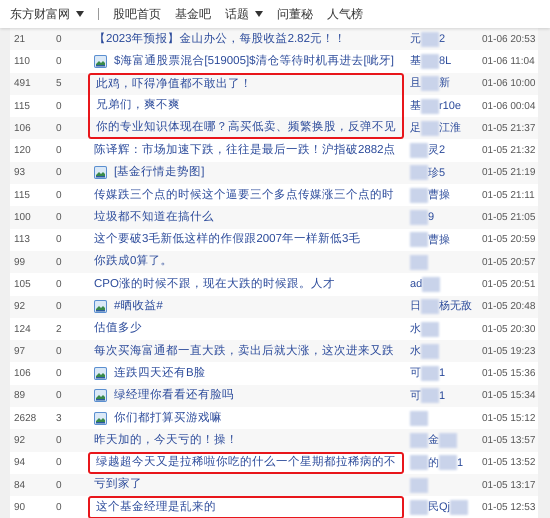 The image size is (550, 518). Describe the element at coordinates (415, 128) in the screenshot. I see `author-name: 足` at that location.